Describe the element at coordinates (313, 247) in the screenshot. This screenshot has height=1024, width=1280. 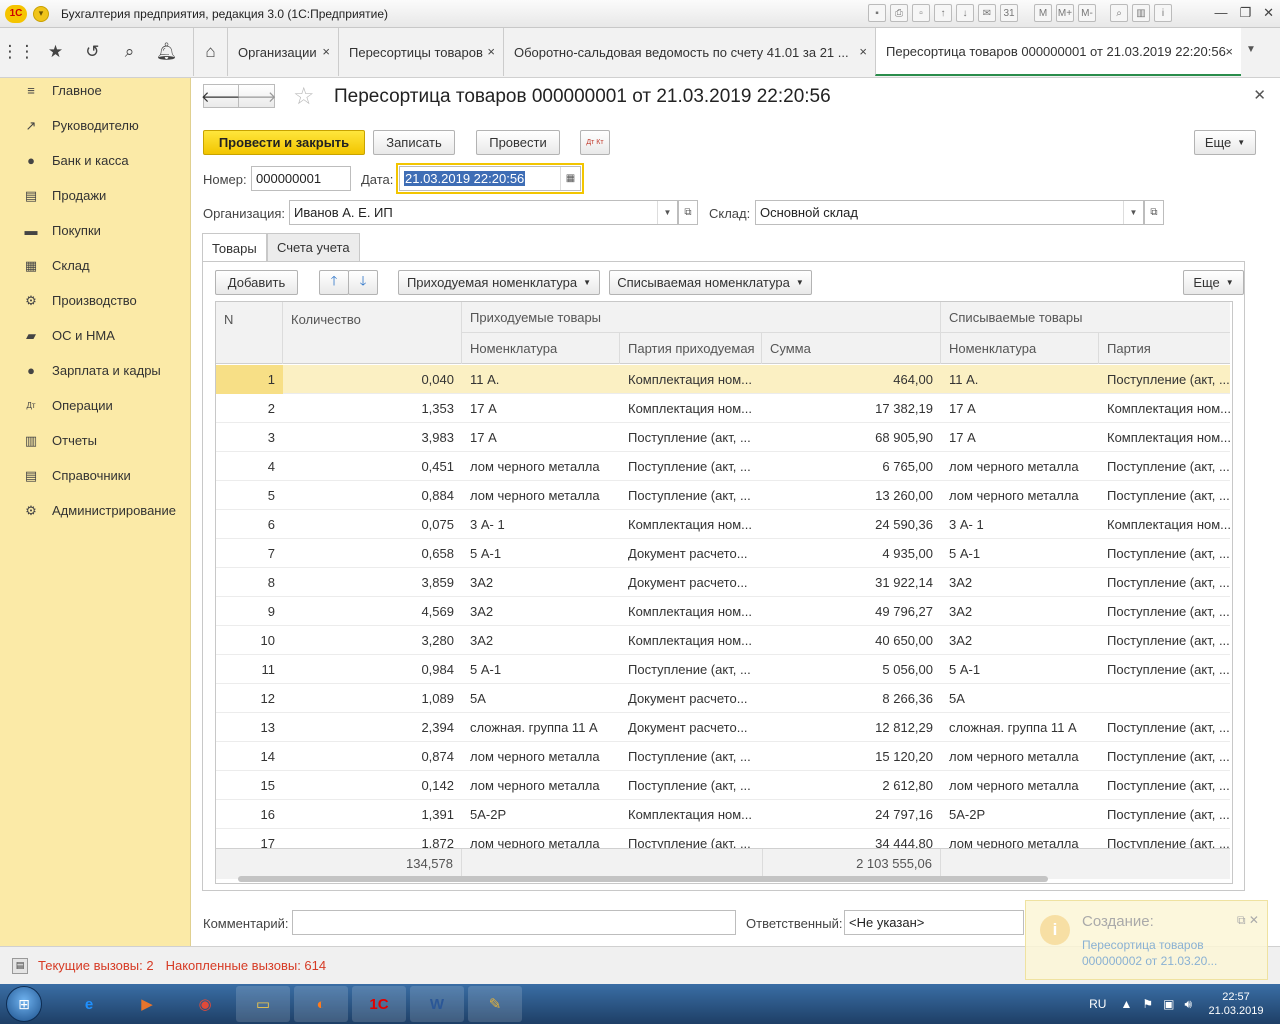
I see `tab-accounts: Счета учета` at that location.